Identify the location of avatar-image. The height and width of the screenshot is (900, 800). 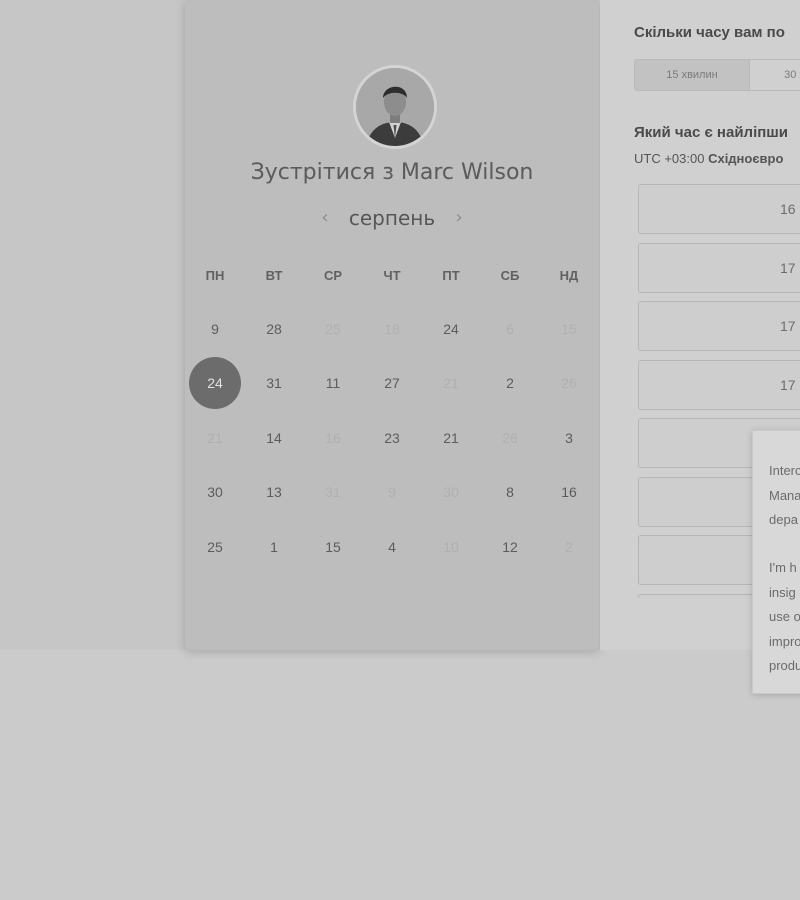
(395, 107).